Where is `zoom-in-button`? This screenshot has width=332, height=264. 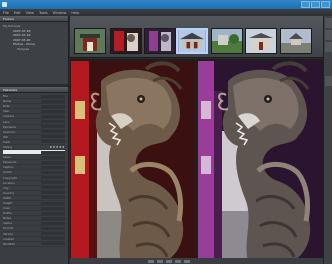
zoom-in-button is located at coordinates (160, 261).